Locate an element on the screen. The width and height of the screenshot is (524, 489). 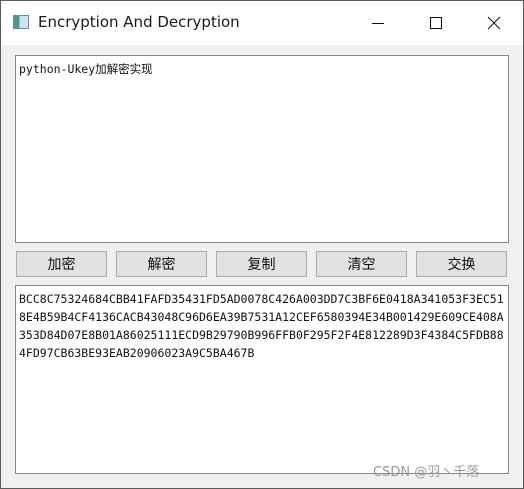
minimize-button is located at coordinates (378, 23).